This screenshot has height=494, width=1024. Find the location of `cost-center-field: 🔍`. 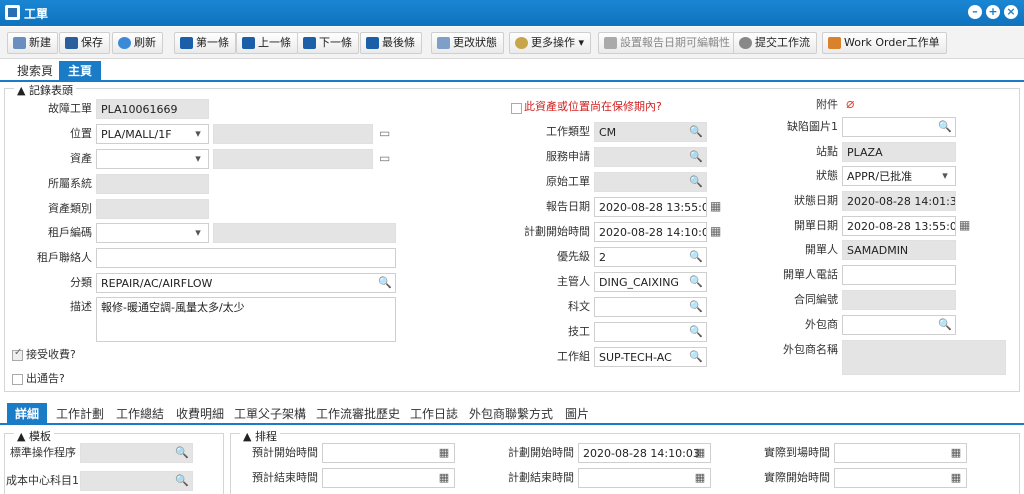

cost-center-field: 🔍 is located at coordinates (136, 481).